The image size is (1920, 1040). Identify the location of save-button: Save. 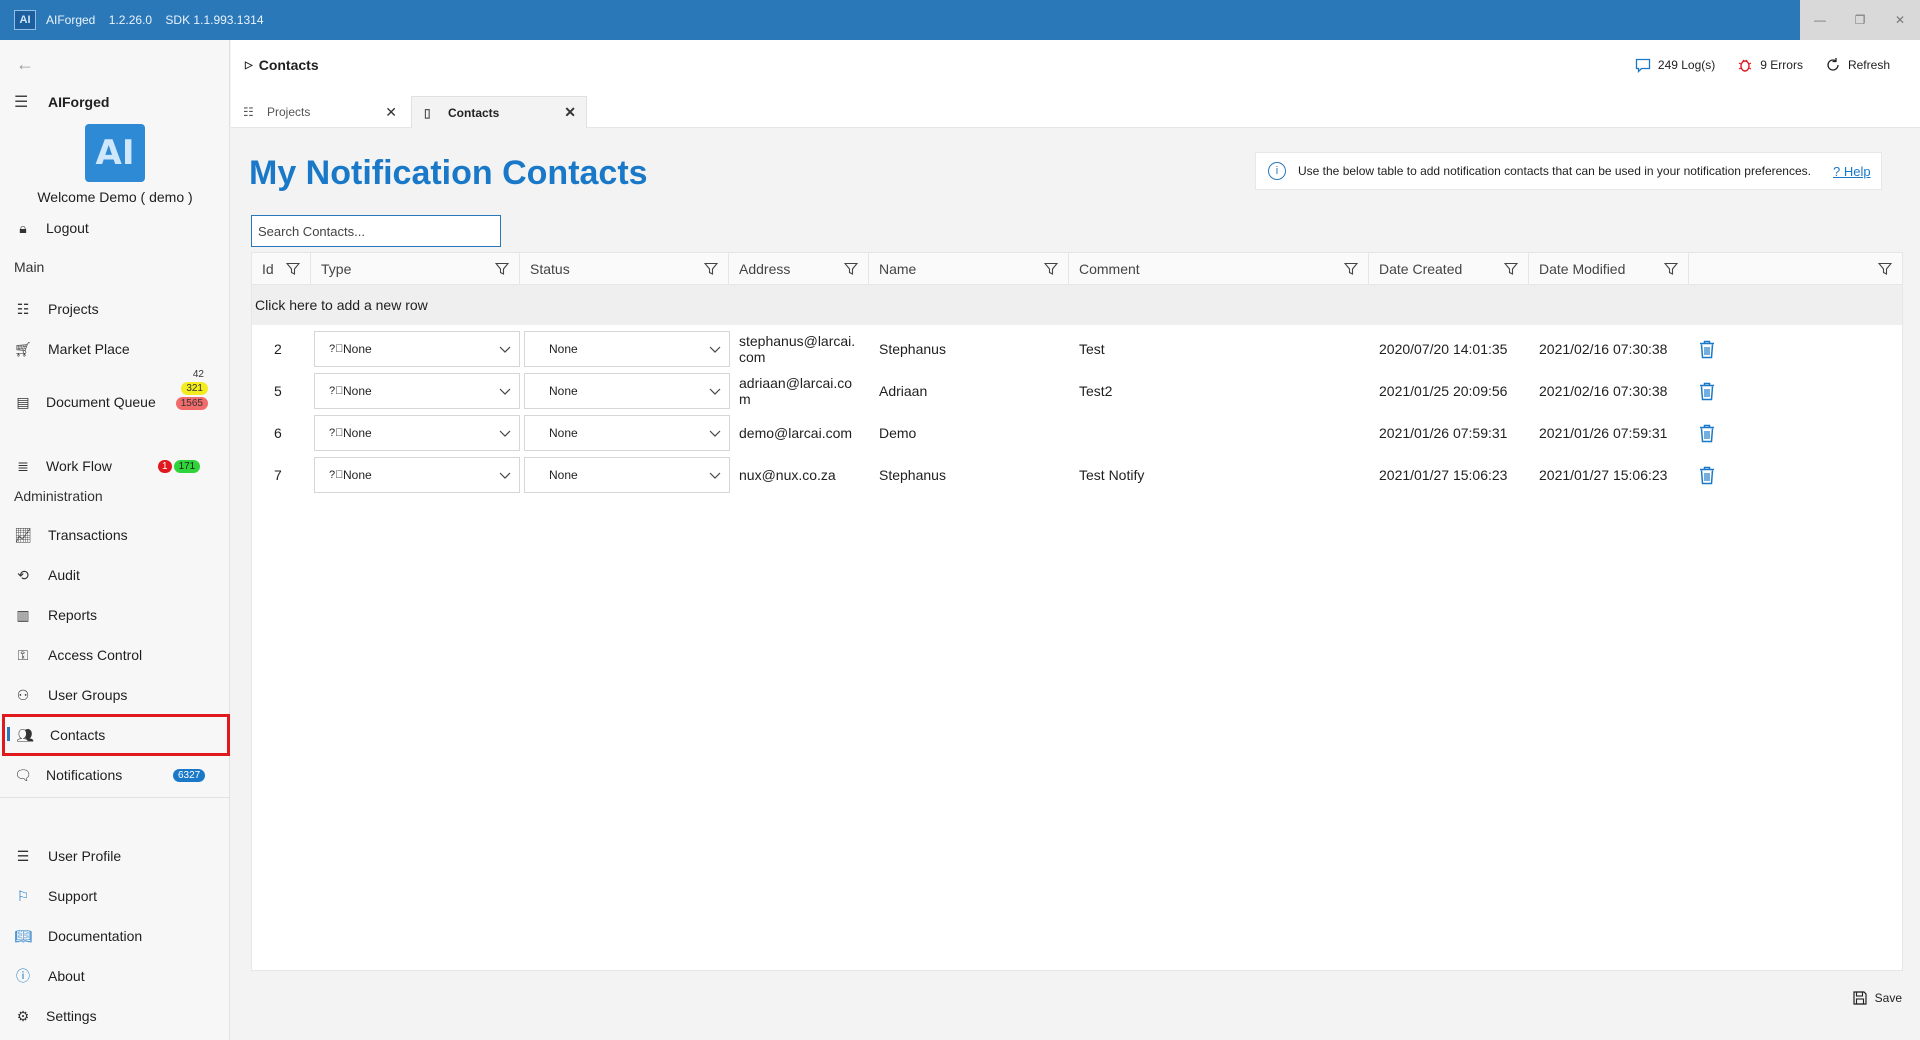
(1877, 998).